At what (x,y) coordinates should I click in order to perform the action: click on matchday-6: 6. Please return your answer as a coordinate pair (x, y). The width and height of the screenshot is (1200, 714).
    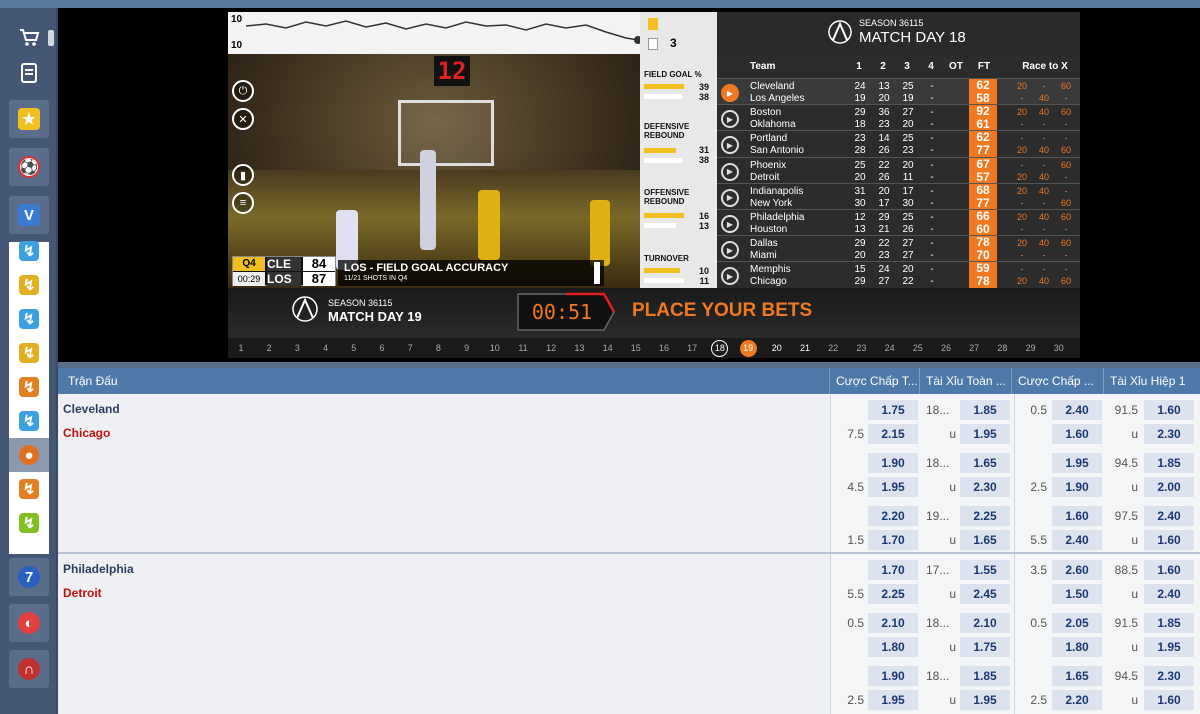
    Looking at the image, I should click on (382, 348).